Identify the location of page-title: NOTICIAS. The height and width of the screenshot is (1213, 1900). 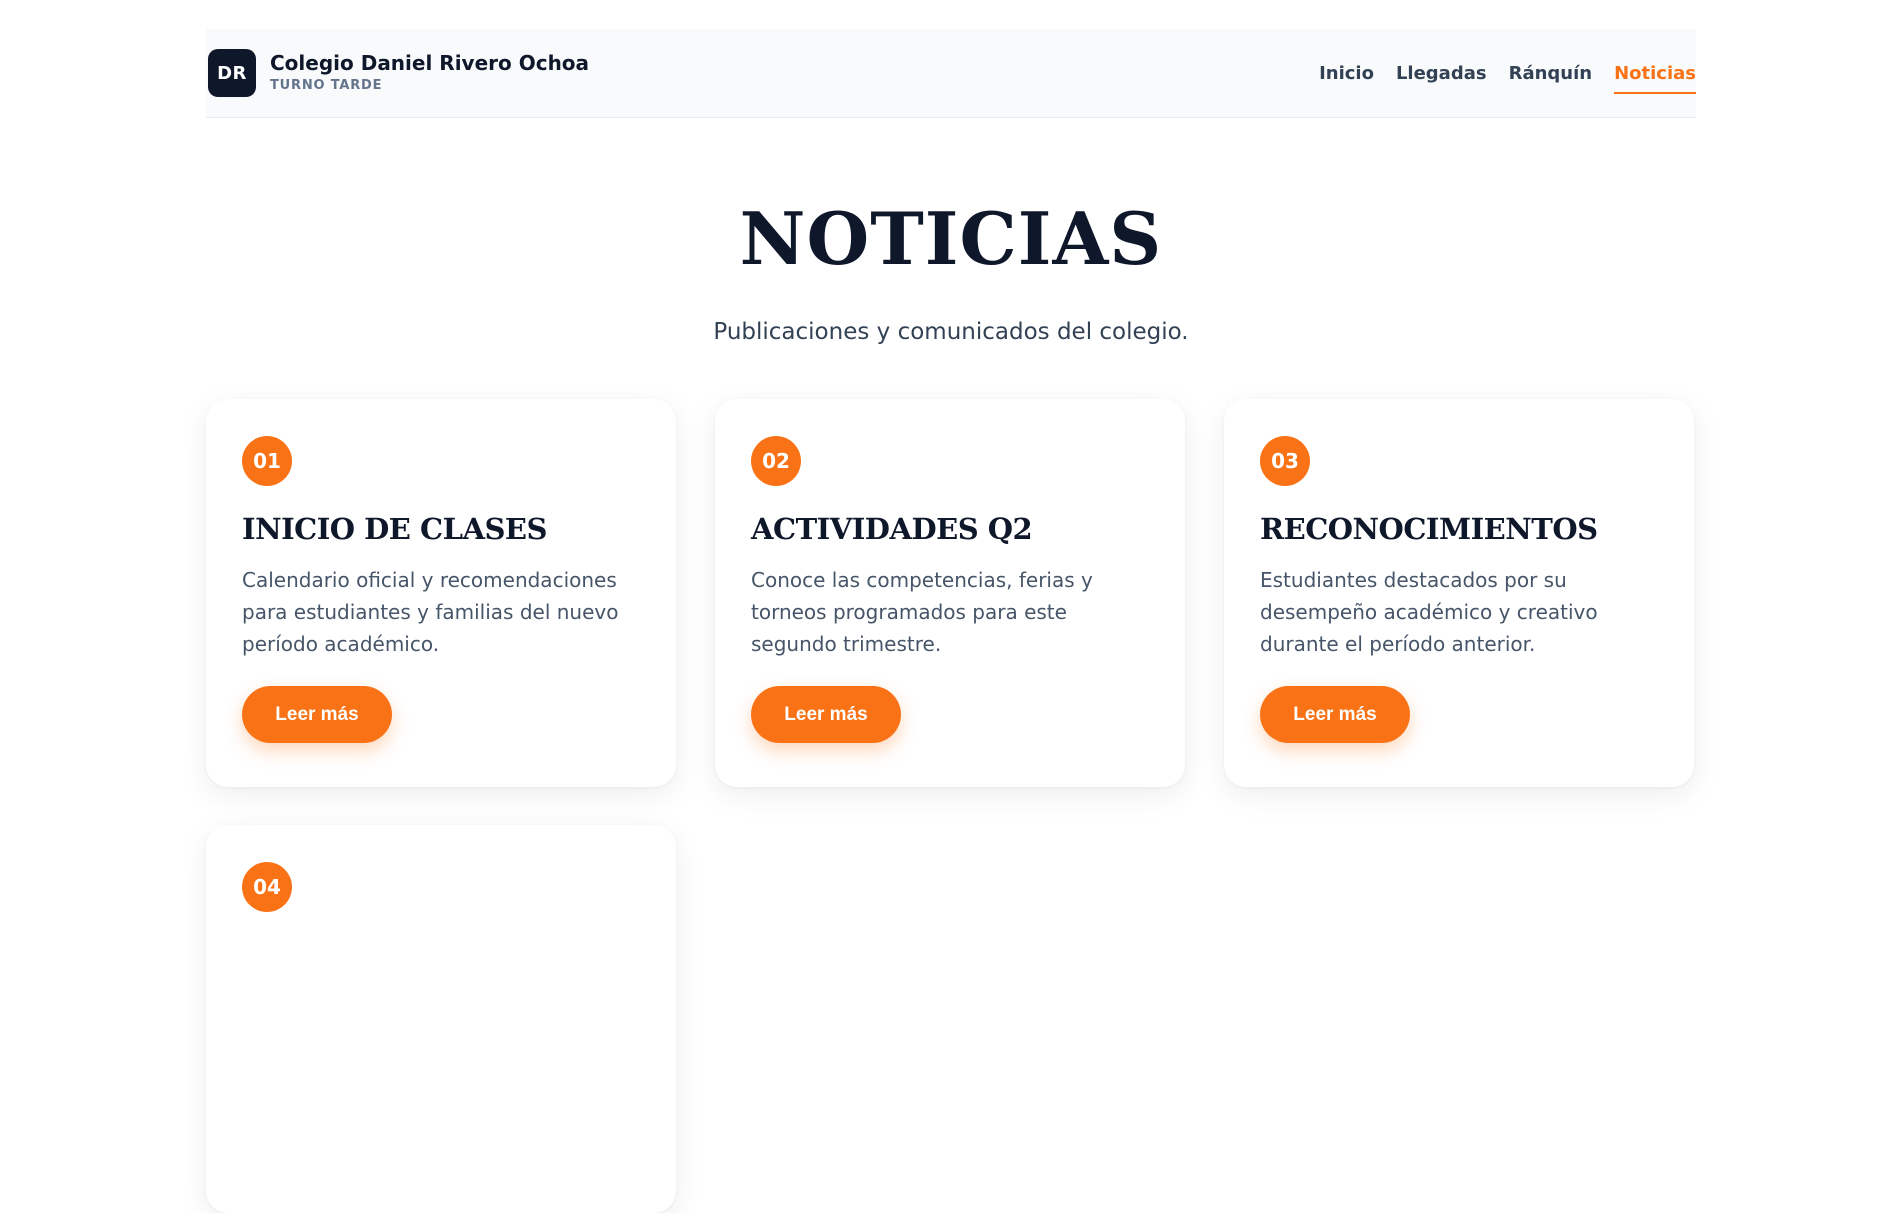
(951, 238).